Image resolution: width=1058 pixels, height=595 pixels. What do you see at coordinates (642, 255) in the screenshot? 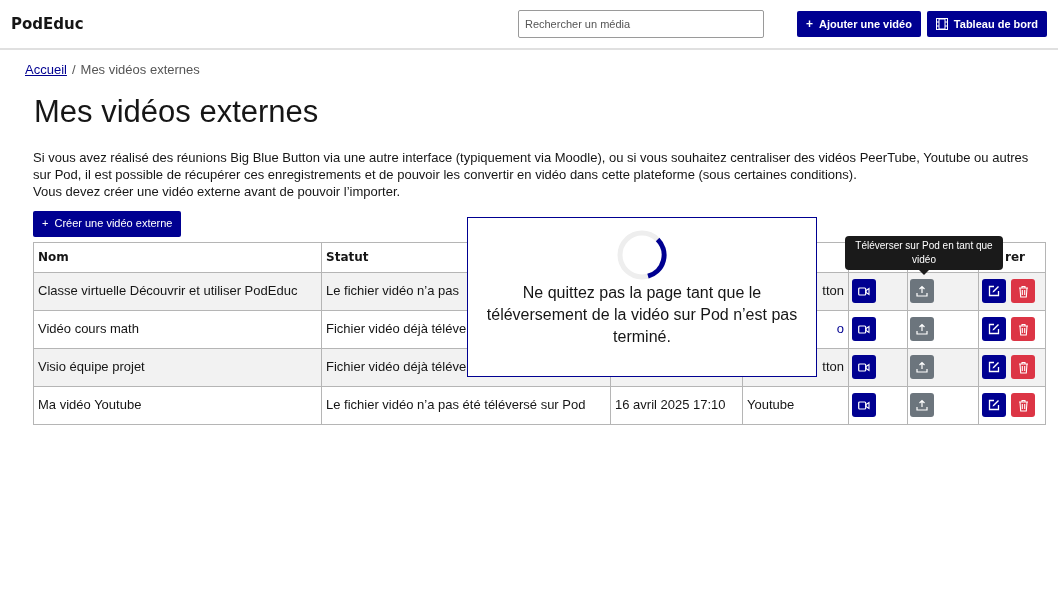
I see `loading-spinner-icon` at bounding box center [642, 255].